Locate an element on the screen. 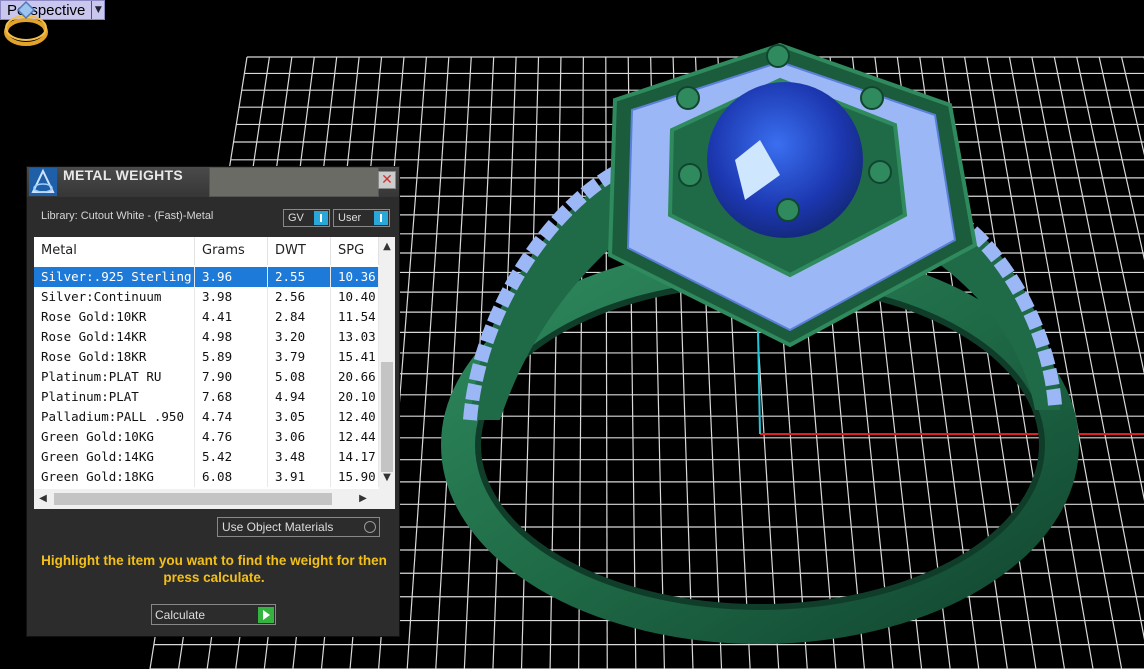  table-row: Rose Gold:14KR 4.98 3.20 13.03 is located at coordinates (206, 337).